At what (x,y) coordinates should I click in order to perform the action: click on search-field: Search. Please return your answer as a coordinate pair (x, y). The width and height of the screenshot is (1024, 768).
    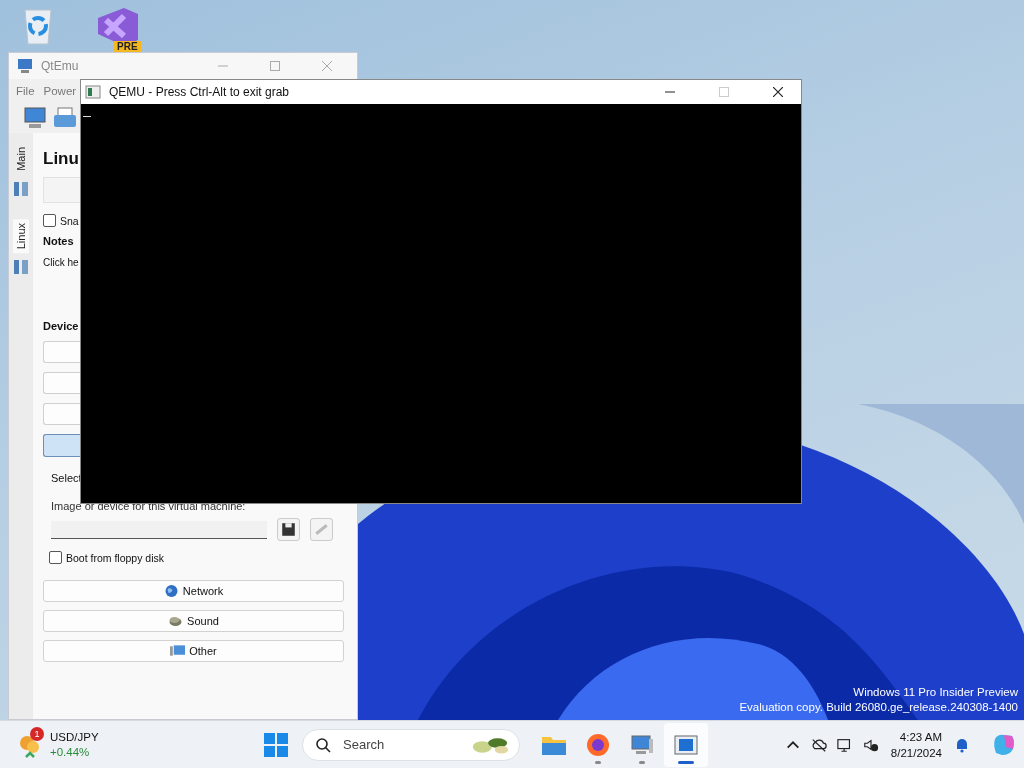
    Looking at the image, I should click on (398, 744).